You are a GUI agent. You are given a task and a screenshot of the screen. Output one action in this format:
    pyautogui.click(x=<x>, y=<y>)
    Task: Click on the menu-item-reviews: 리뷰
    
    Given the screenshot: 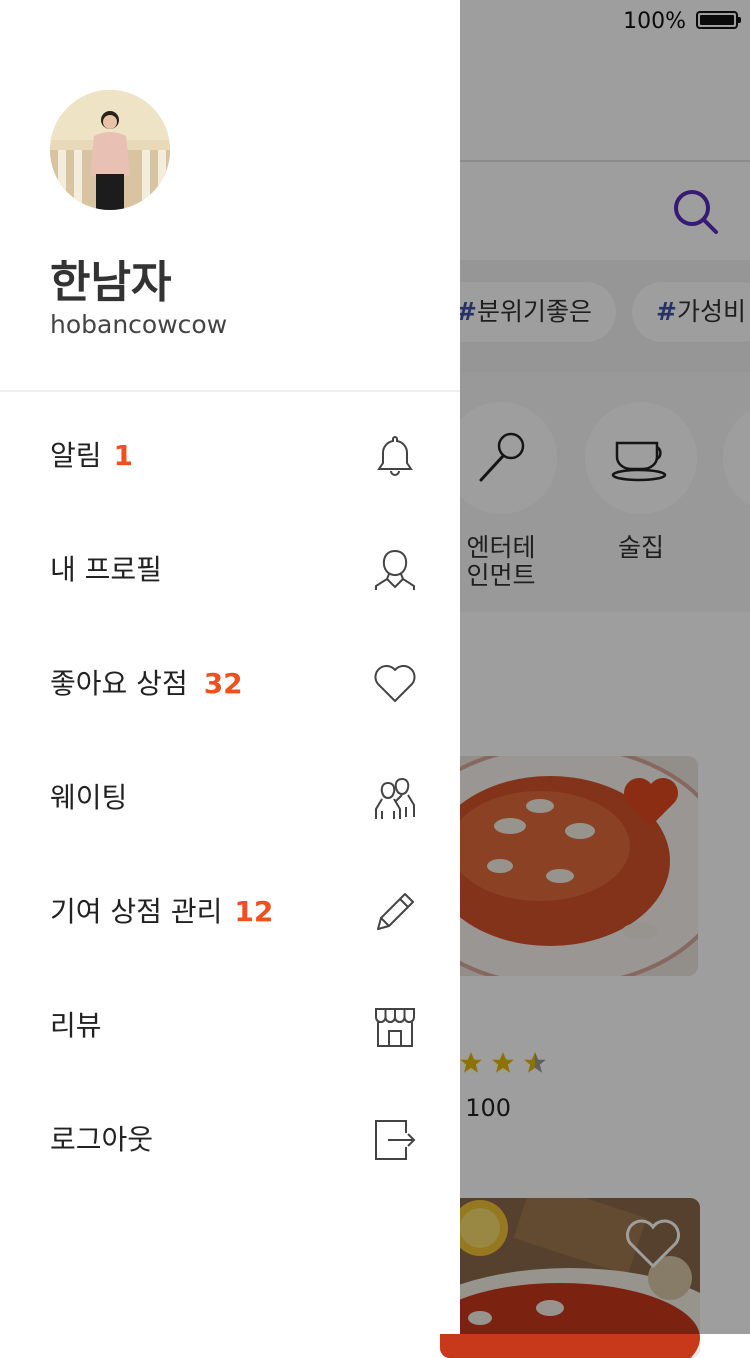 What is the action you would take?
    pyautogui.click(x=230, y=1026)
    